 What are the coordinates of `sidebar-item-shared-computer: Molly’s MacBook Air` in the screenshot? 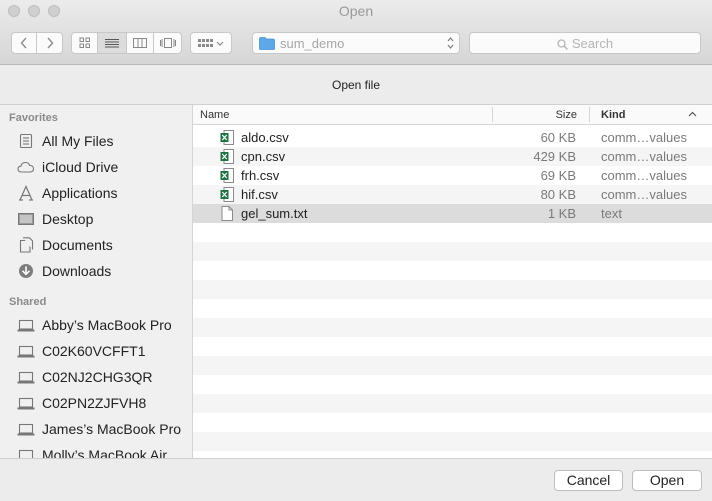 It's located at (96, 450).